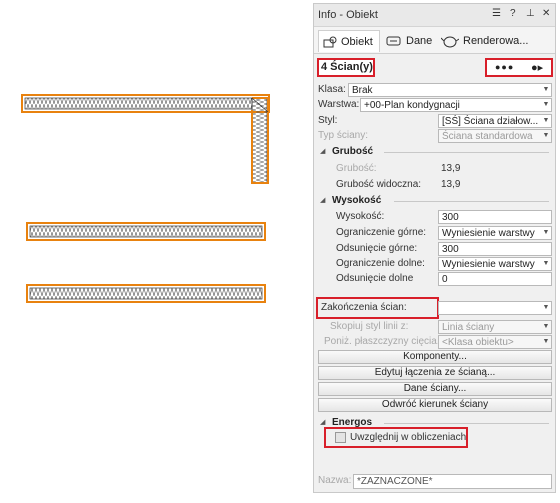  What do you see at coordinates (434, 308) in the screenshot?
I see `row-zakonczenia: Zakończenia ścian: ▼` at bounding box center [434, 308].